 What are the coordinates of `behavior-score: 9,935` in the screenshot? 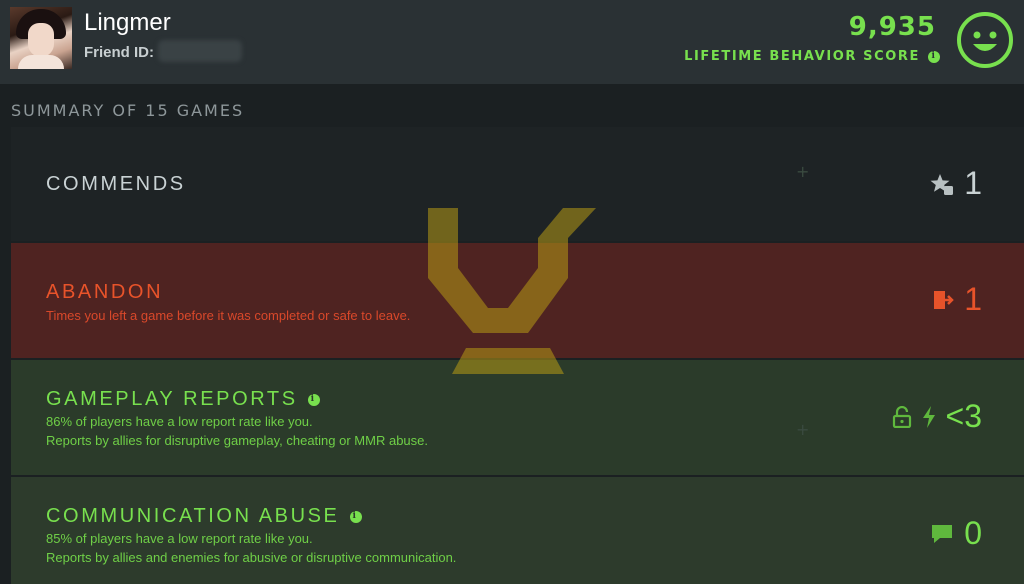 It's located at (892, 27).